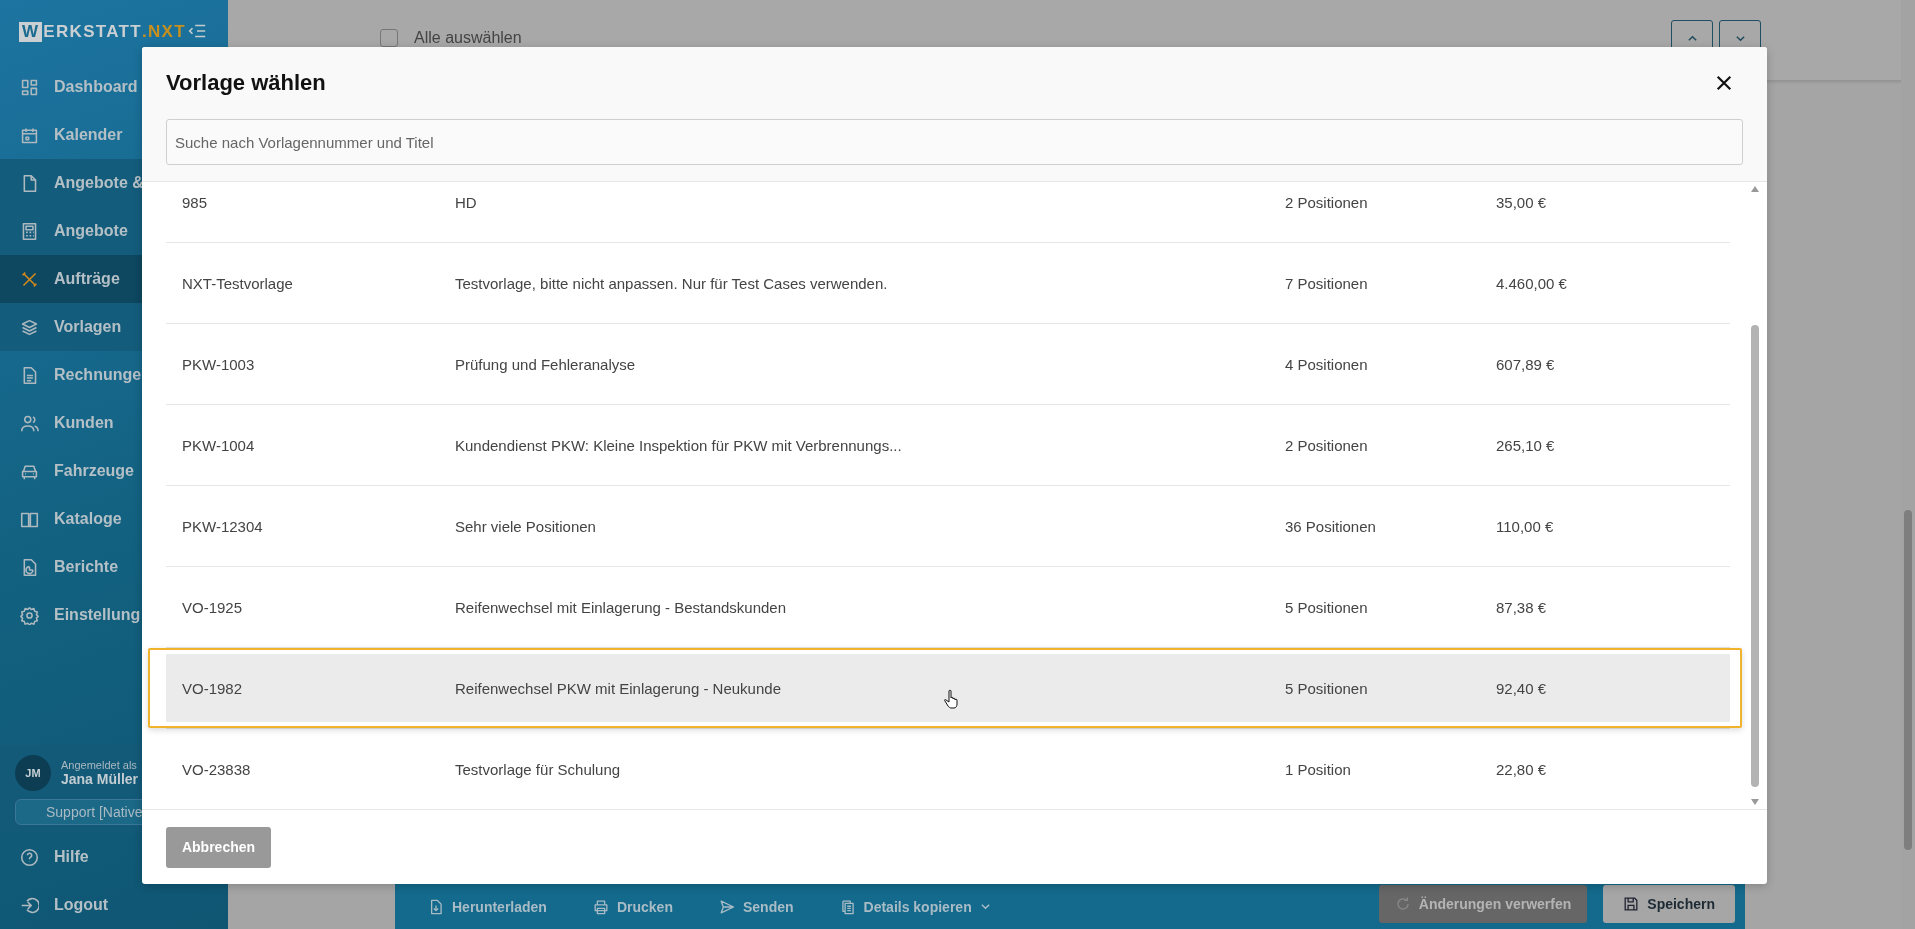 The width and height of the screenshot is (1915, 929). Describe the element at coordinates (945, 445) in the screenshot. I see `template-row: PKW-1004 Kundendienst PKW: Kleine Inspektion für PKW mit Verbrennungs... 2 Positionen 265,10 €` at that location.